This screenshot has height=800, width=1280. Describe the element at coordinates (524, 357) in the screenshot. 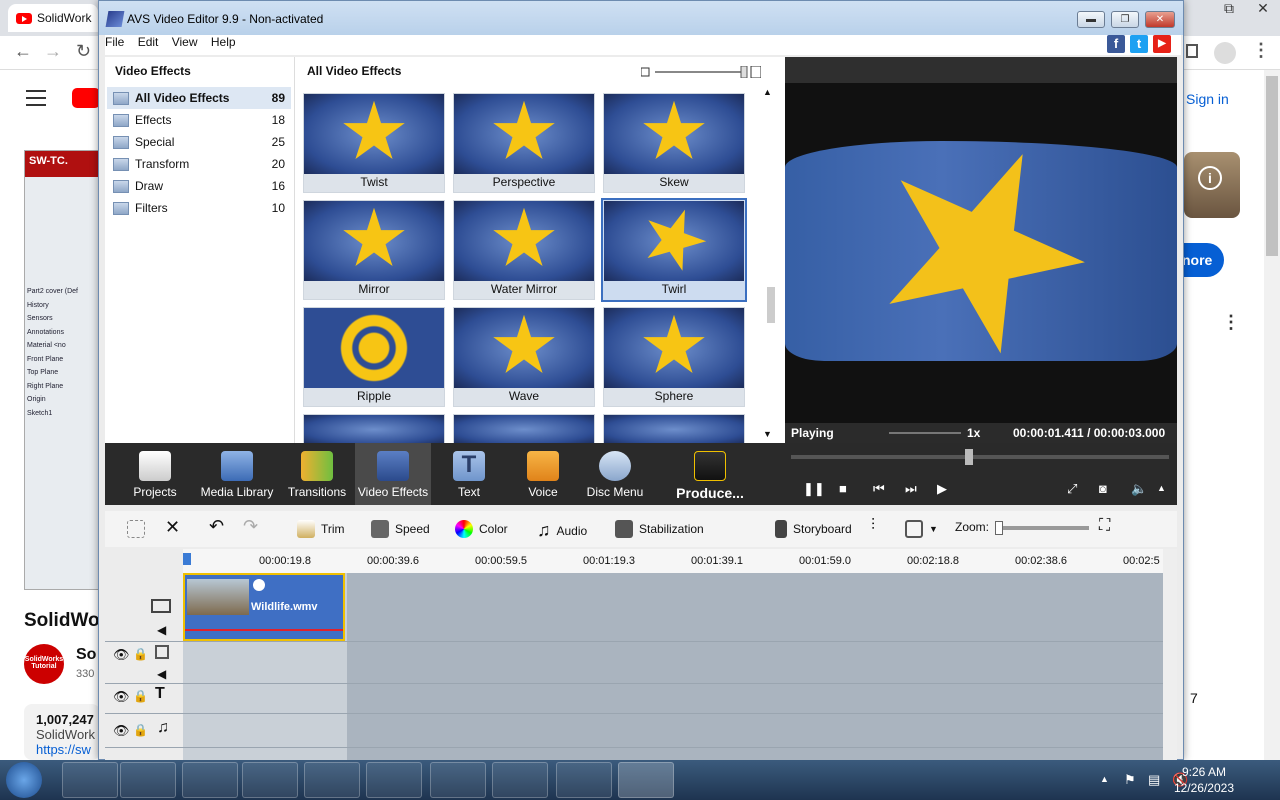

I see `effect-wave: Wave` at that location.